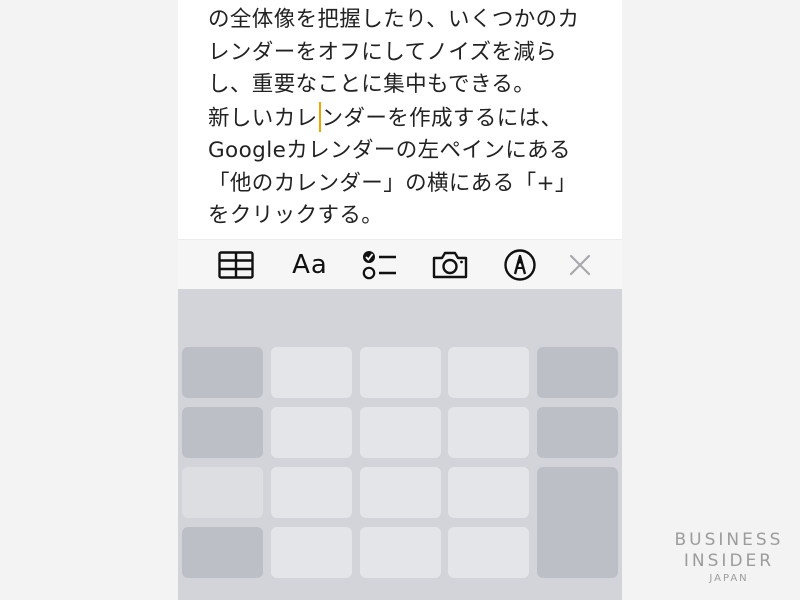 This screenshot has height=600, width=800. I want to click on note-line: し、重要なことに集中もできる。, so click(372, 84).